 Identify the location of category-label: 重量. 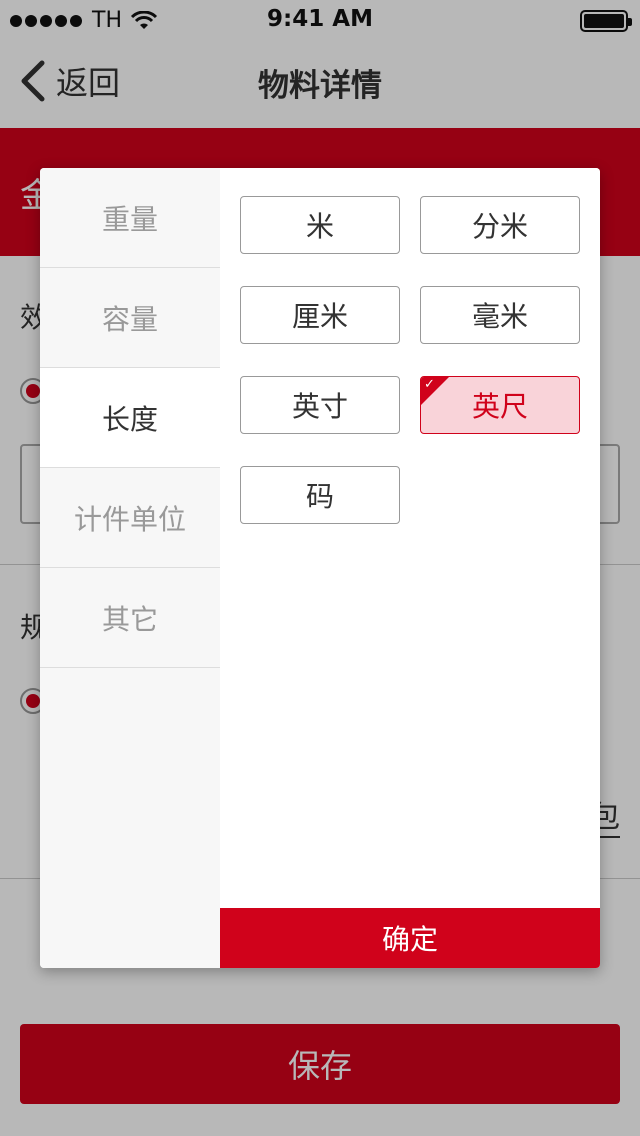
(129, 219).